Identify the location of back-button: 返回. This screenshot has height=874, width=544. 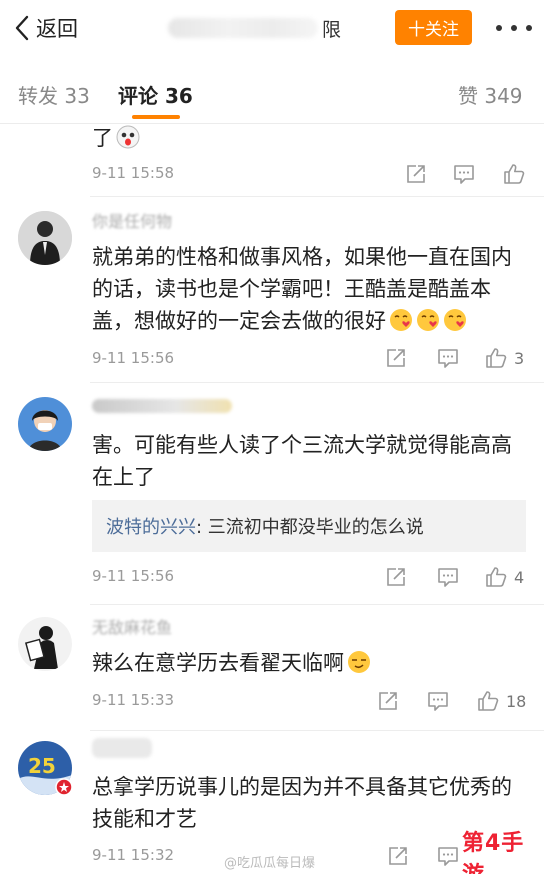
(46, 28).